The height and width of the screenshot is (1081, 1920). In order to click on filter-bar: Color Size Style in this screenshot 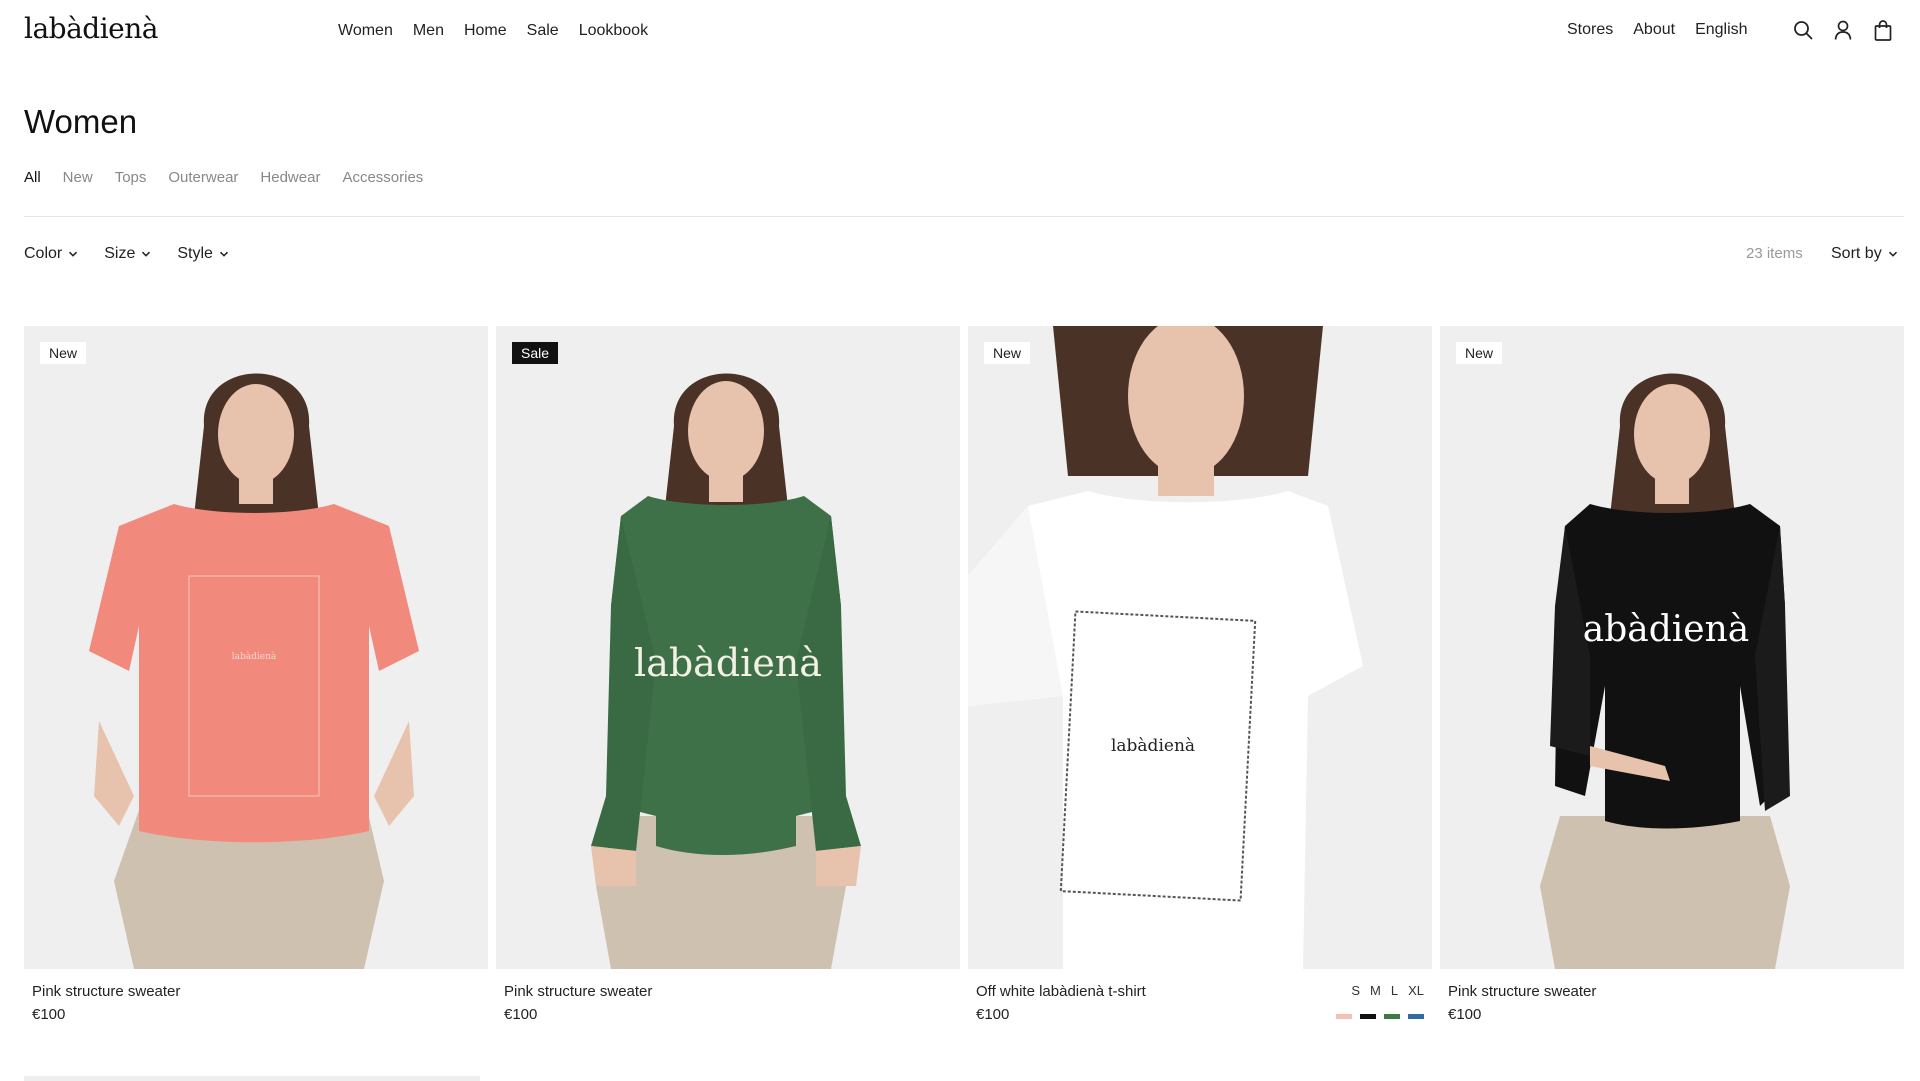, I will do `click(126, 254)`.